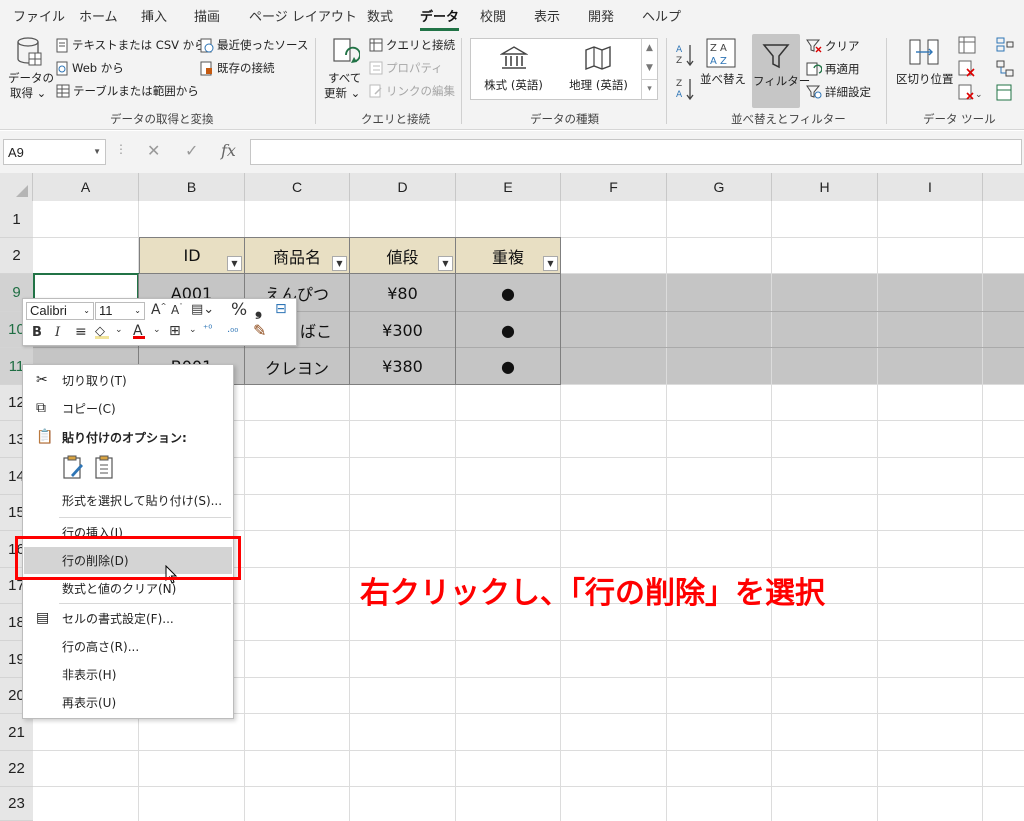  Describe the element at coordinates (128, 674) in the screenshot. I see `menu-item-hide: 非表示(H)` at that location.